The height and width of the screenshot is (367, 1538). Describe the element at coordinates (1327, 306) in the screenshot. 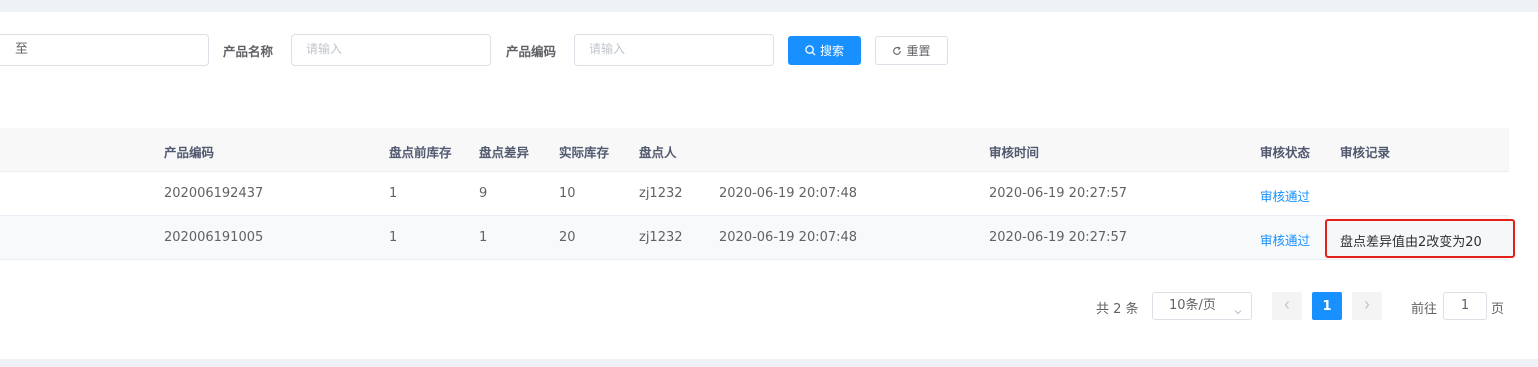

I see `page-number-button: 1` at that location.